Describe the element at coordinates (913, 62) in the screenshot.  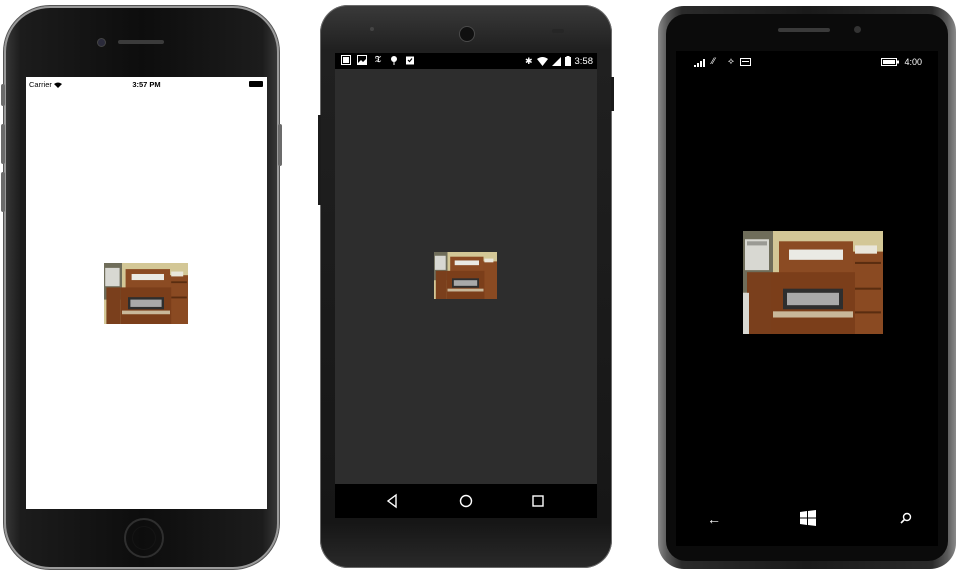
I see `status-time: 4:00` at that location.